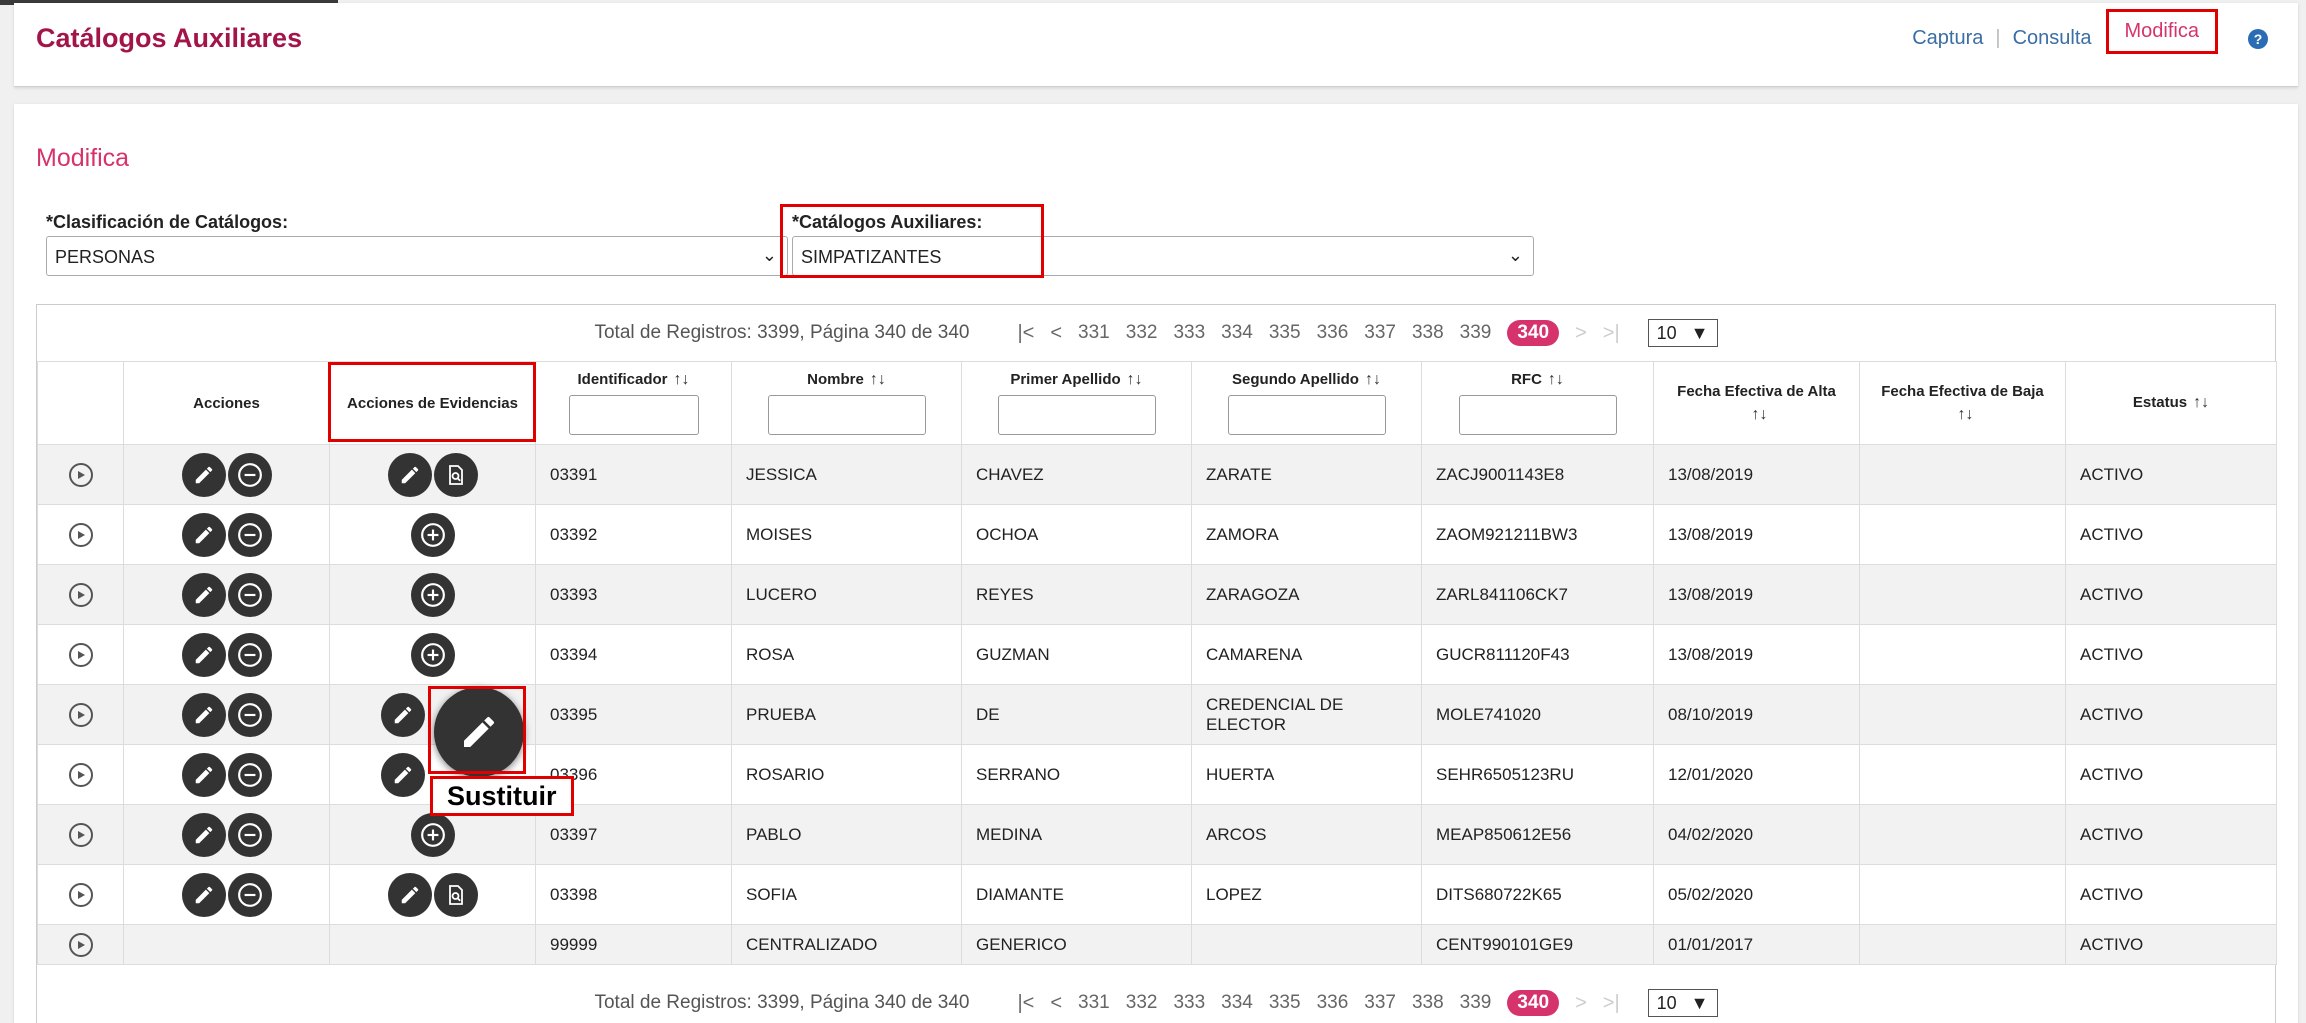  I want to click on expand-cell, so click(80, 474).